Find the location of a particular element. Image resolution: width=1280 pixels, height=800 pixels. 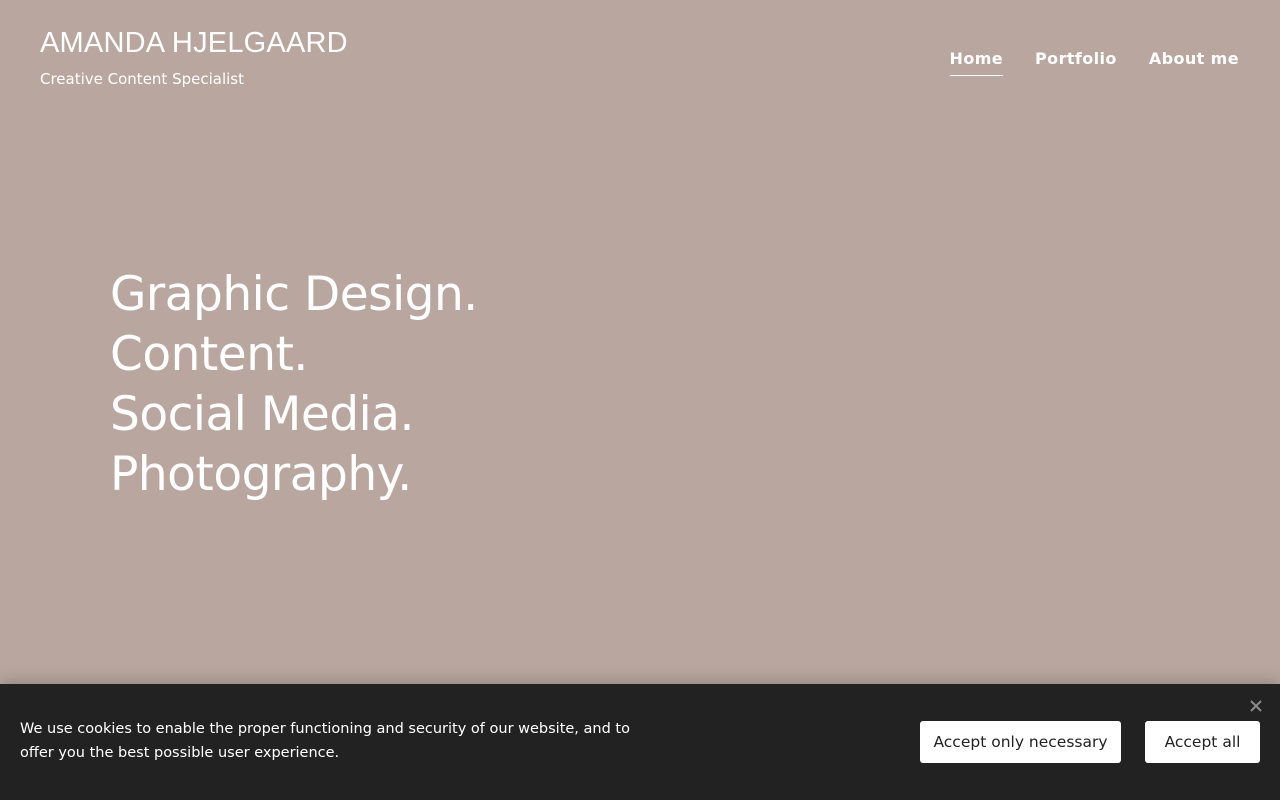

site-tagline: Creative Content Specialist is located at coordinates (142, 79).